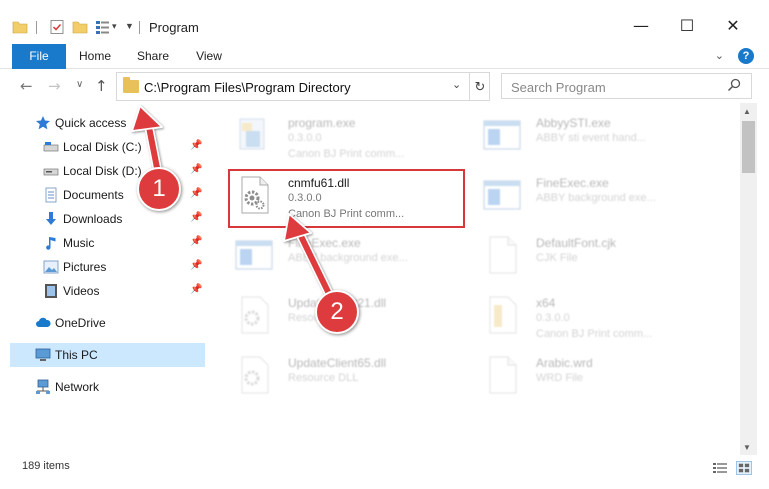 This screenshot has width=769, height=489. What do you see at coordinates (322, 123) in the screenshot?
I see `file-name: program.exe` at bounding box center [322, 123].